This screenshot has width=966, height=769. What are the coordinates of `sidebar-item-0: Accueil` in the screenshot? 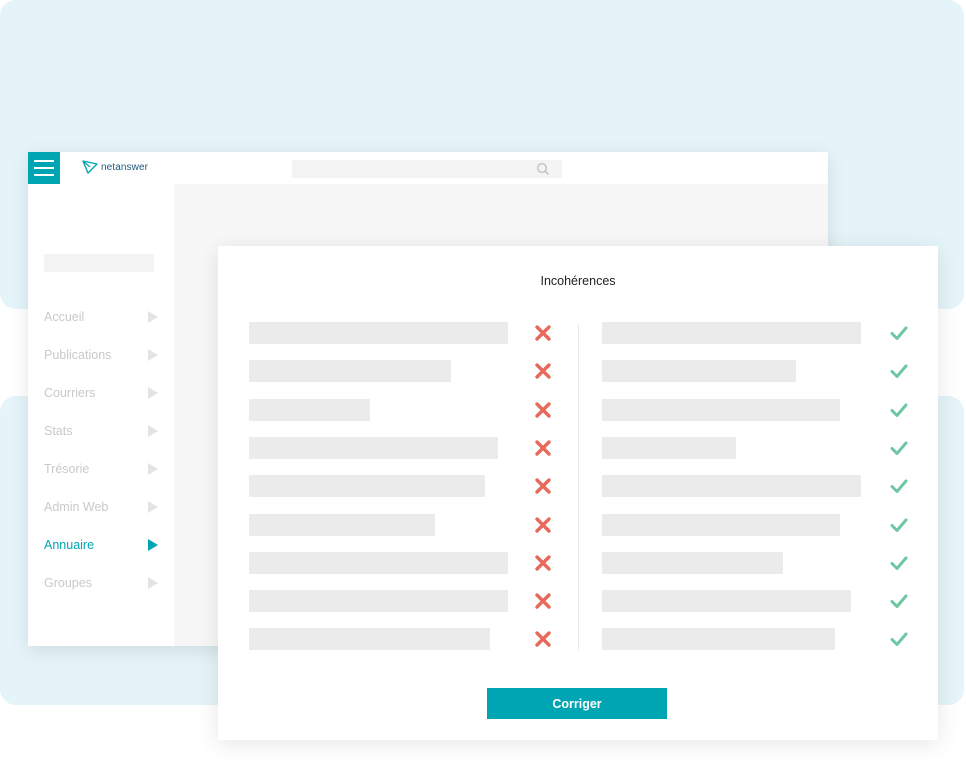 It's located at (101, 317).